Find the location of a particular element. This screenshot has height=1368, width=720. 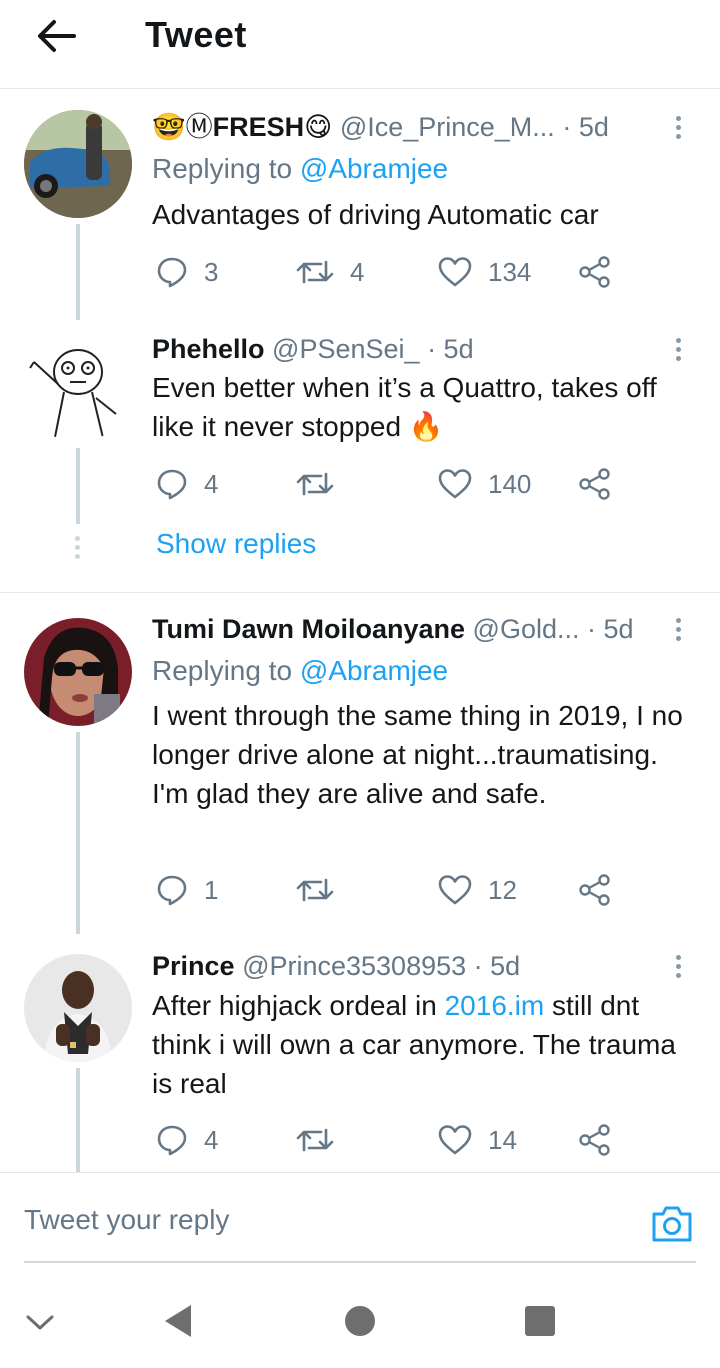

like-count: 140 is located at coordinates (510, 483).